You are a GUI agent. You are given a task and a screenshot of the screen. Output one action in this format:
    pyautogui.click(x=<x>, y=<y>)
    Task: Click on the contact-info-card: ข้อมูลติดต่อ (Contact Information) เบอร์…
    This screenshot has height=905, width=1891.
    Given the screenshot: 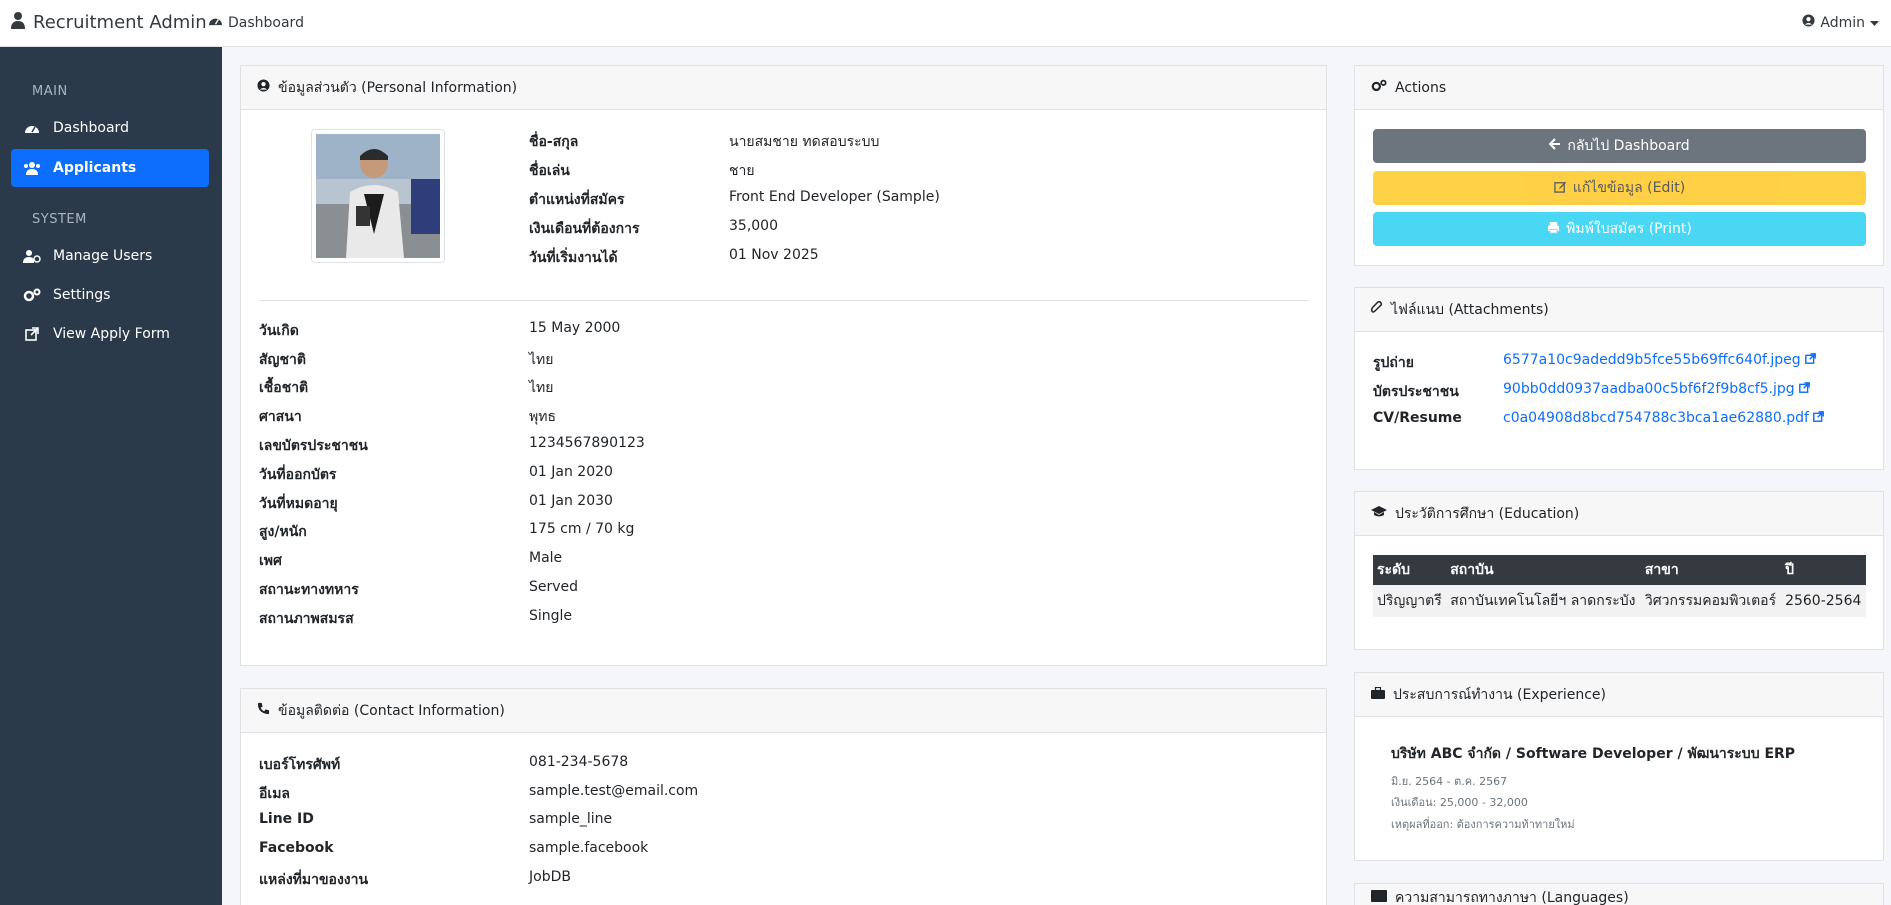 What is the action you would take?
    pyautogui.click(x=783, y=796)
    